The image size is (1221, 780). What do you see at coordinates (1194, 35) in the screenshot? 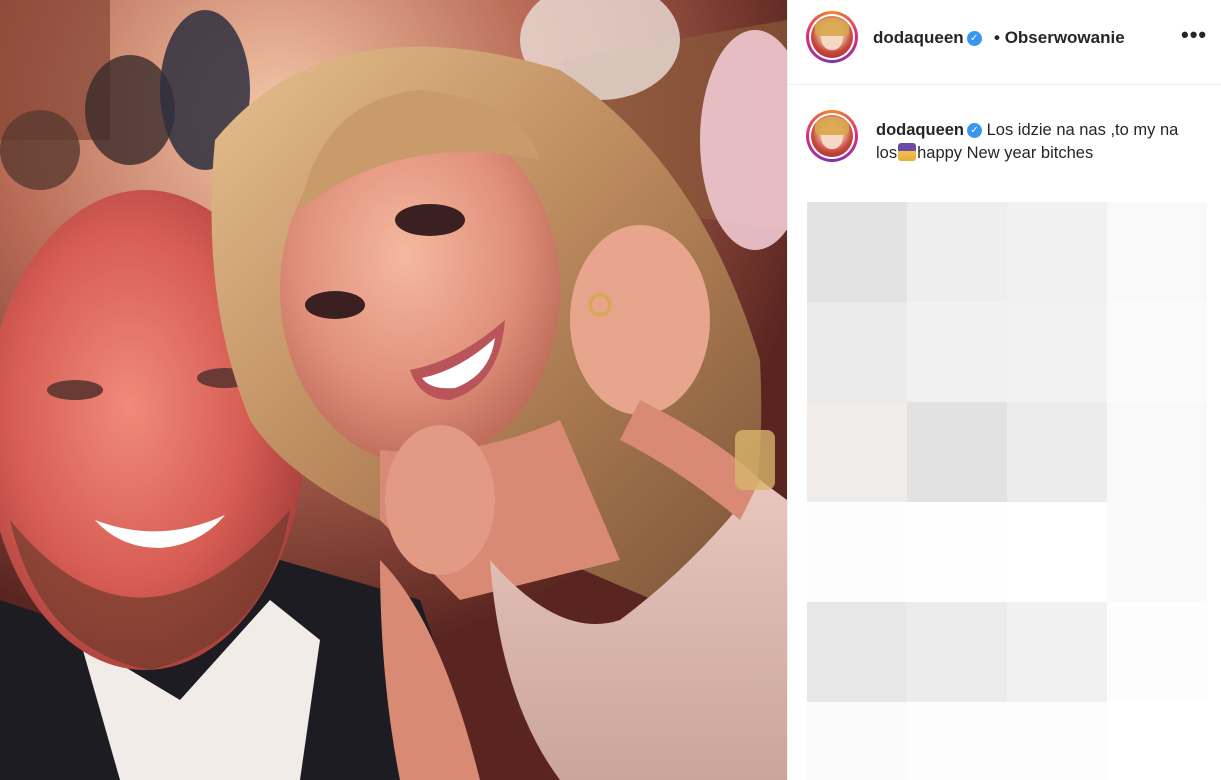
I see `more-options-icon: •••` at bounding box center [1194, 35].